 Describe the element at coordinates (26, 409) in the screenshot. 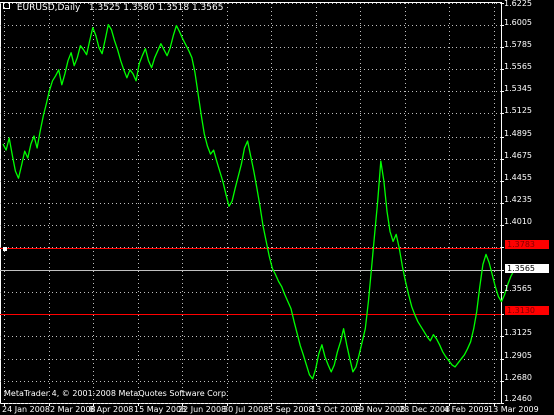

I see `x-tick-label: 24 Jan 2008` at that location.